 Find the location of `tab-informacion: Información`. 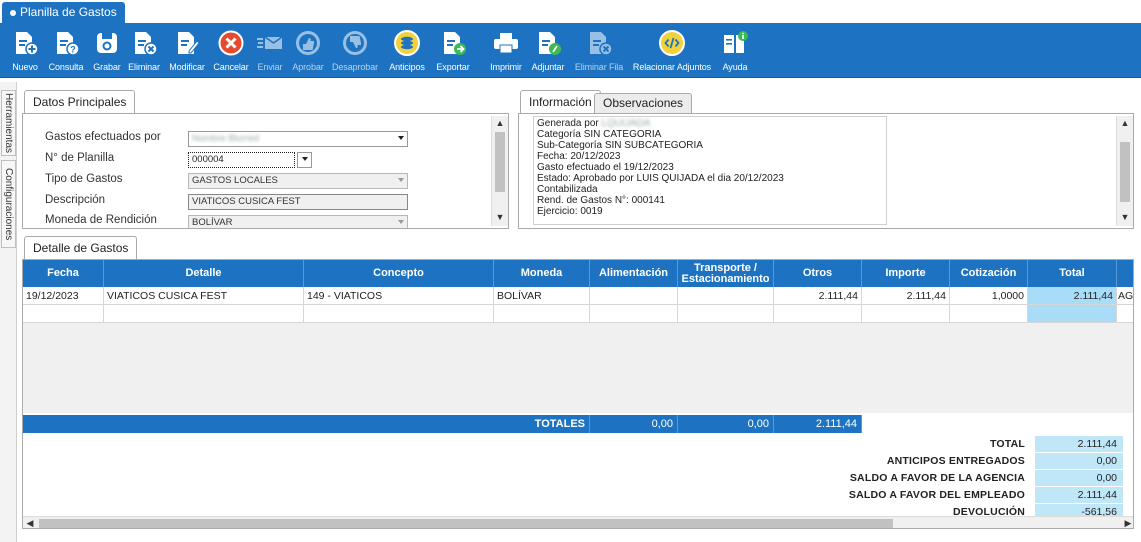

tab-informacion: Información is located at coordinates (560, 102).